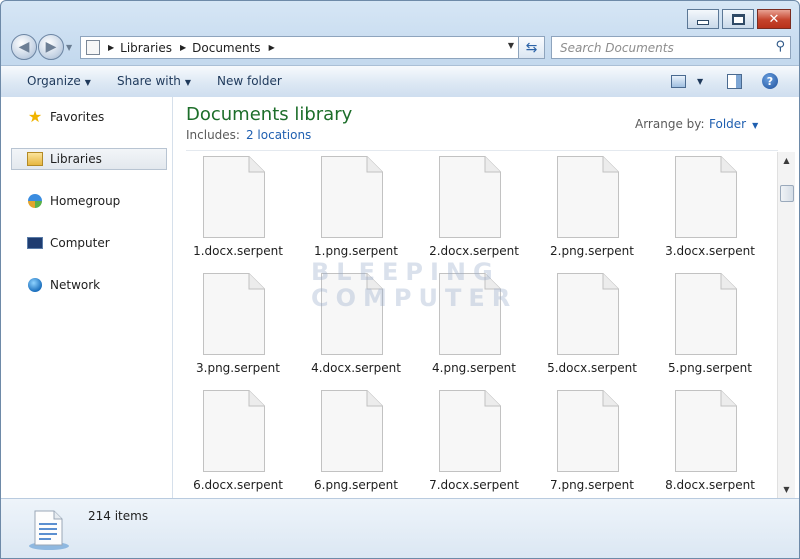 The height and width of the screenshot is (559, 800). I want to click on library-locations-link: 2 locations, so click(278, 135).